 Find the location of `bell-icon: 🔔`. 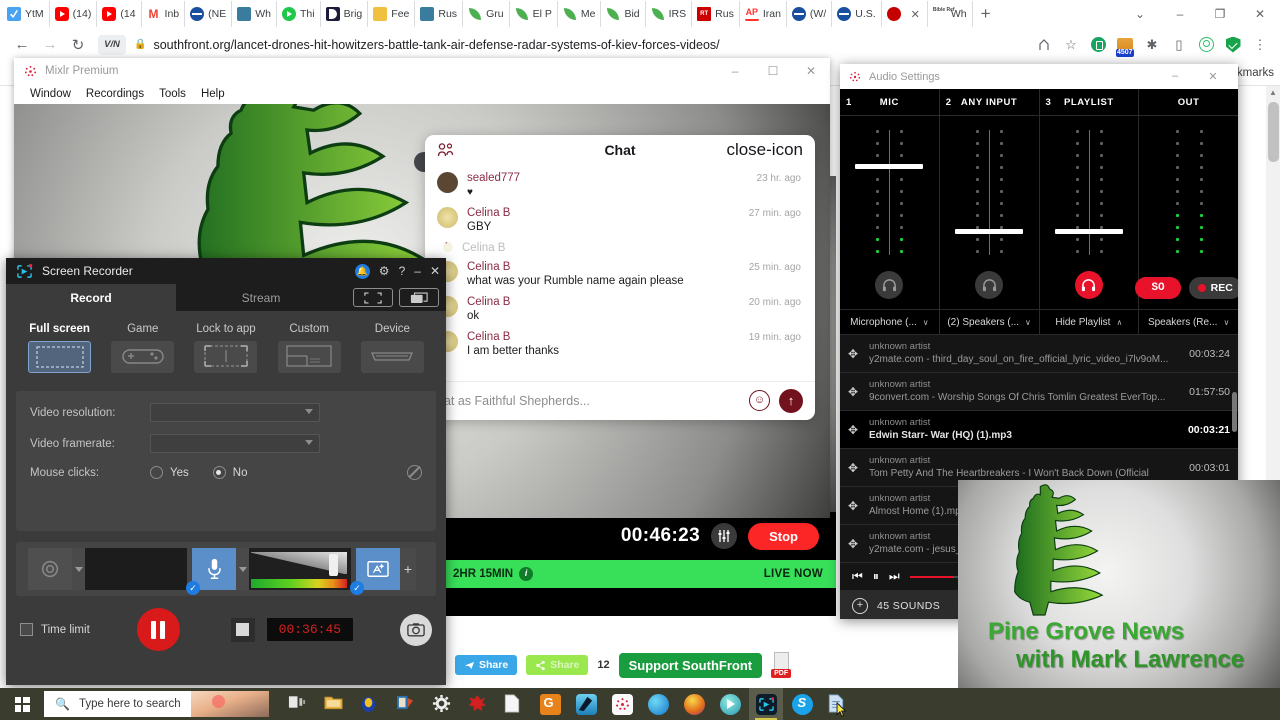

bell-icon: 🔔 is located at coordinates (362, 271).